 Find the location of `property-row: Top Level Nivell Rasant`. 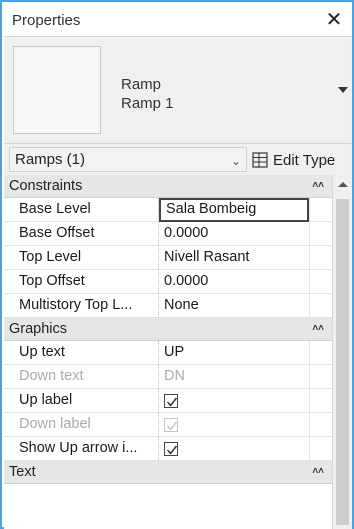

property-row: Top Level Nivell Rasant is located at coordinates (168, 258).